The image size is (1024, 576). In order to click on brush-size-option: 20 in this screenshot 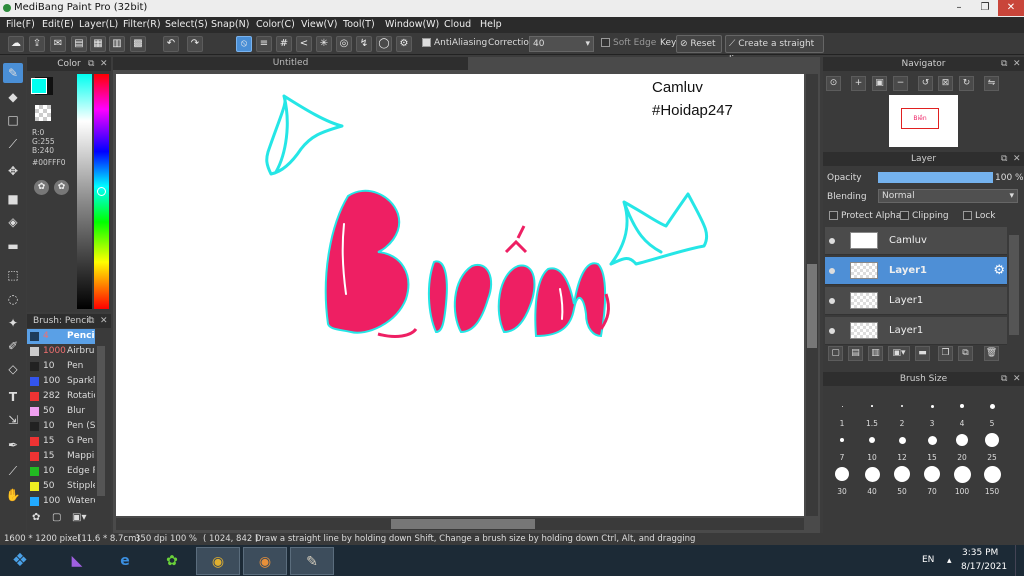, I will do `click(962, 445)`.